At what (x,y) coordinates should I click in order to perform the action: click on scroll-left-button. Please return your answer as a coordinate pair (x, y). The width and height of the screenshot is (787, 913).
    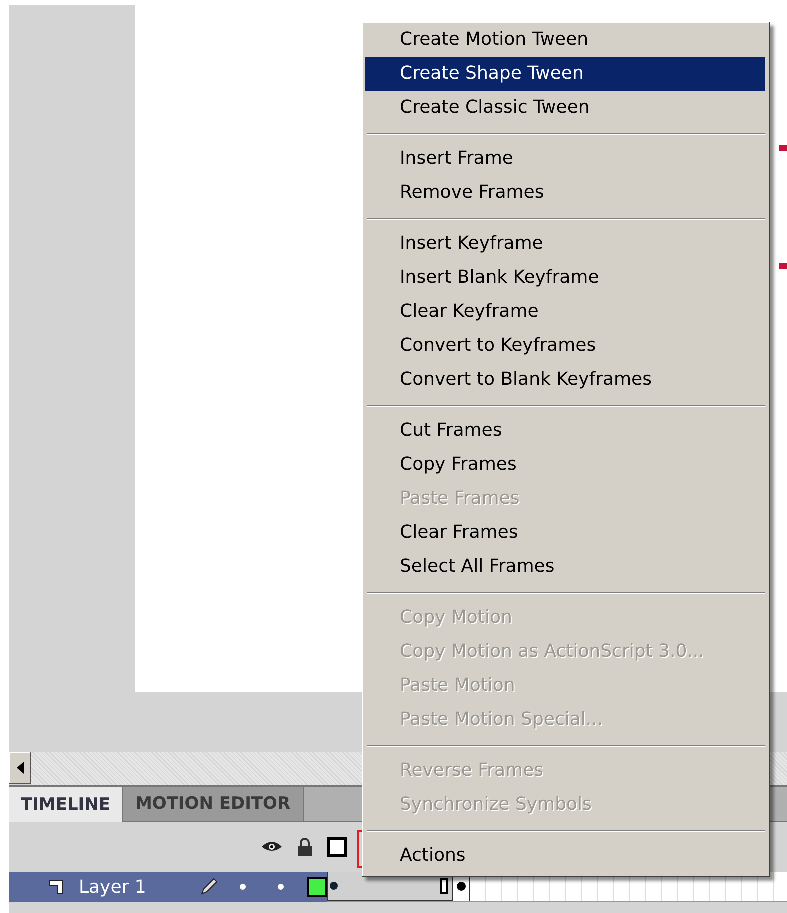
    Looking at the image, I should click on (20, 768).